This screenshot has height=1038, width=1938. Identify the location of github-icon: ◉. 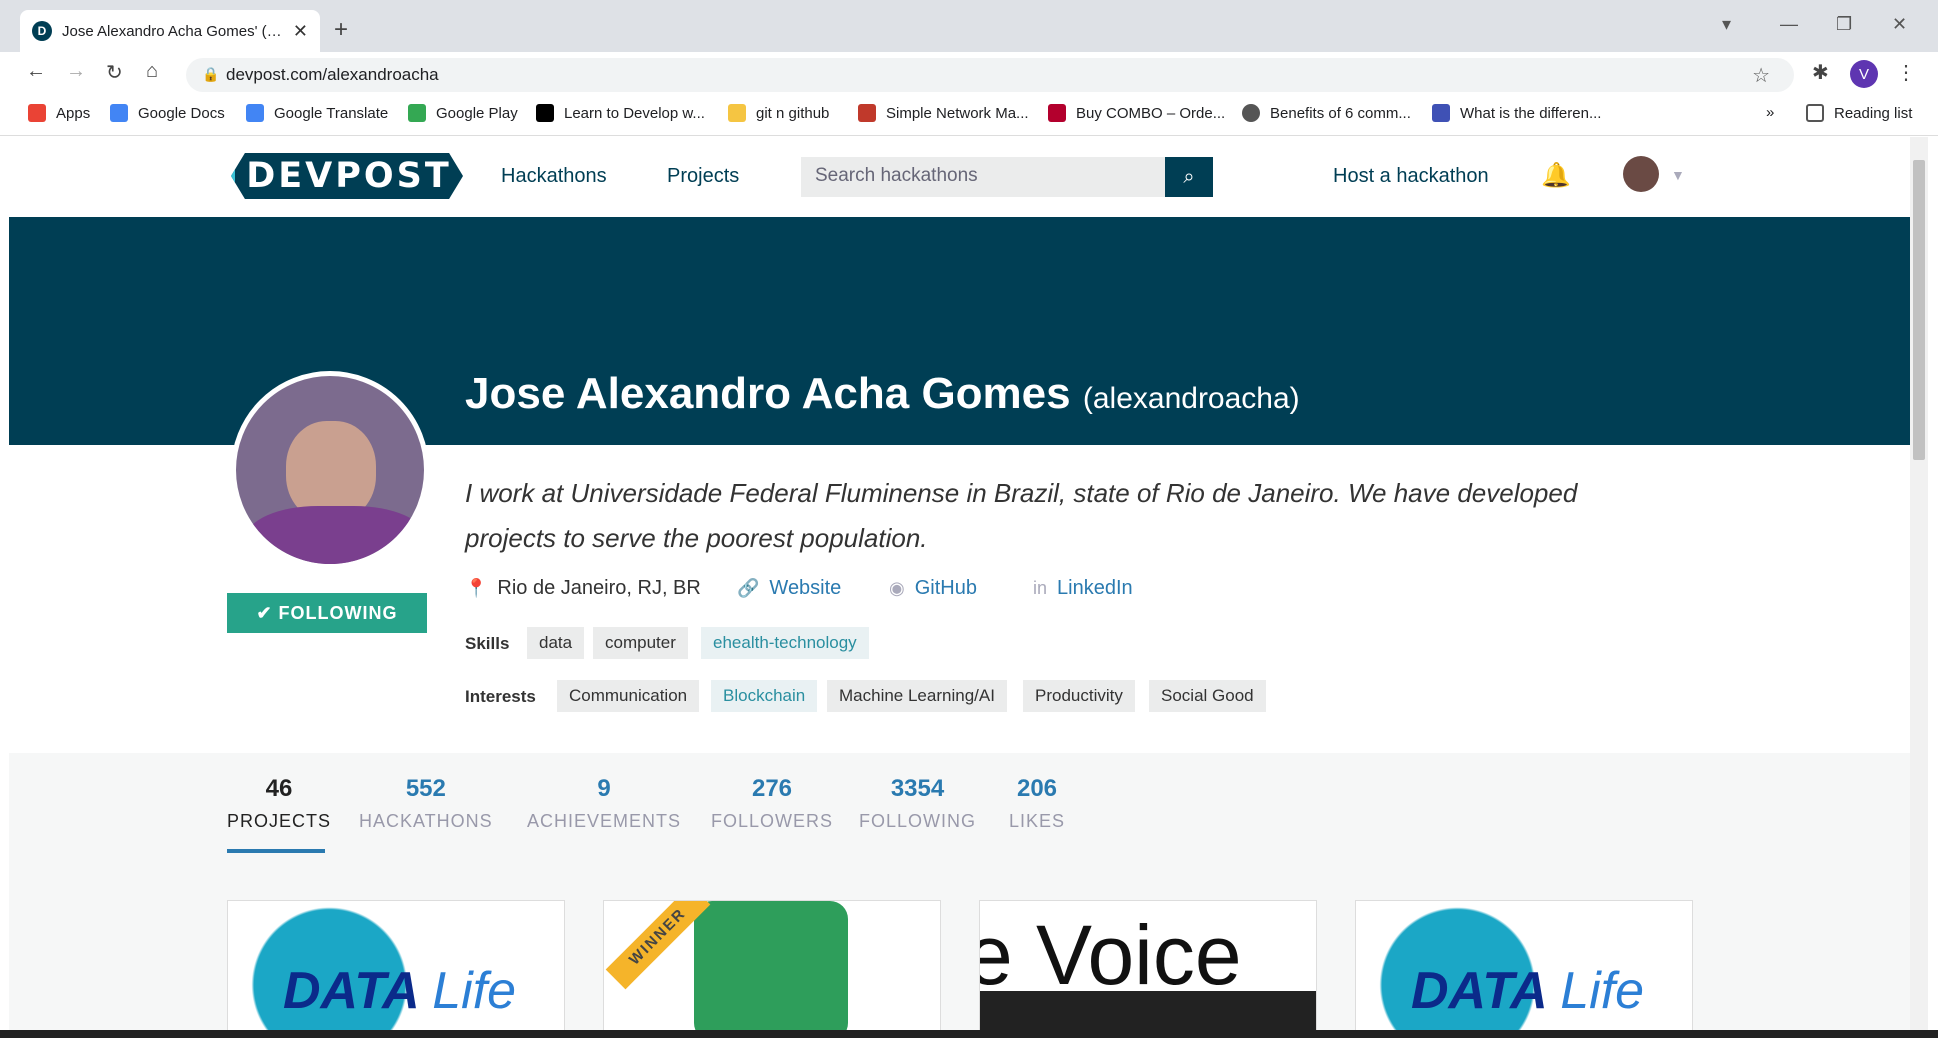
(897, 588).